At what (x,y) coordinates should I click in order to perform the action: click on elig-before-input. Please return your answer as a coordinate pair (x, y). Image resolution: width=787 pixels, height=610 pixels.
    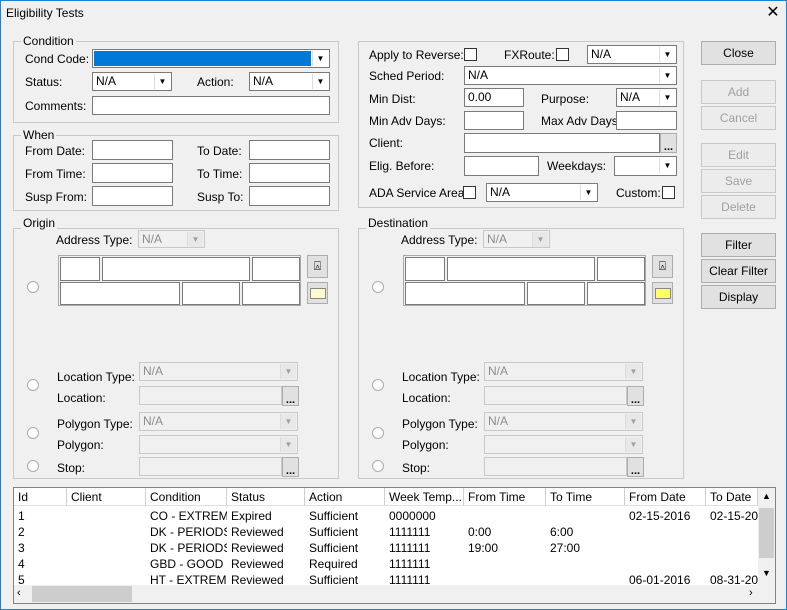
    Looking at the image, I should click on (501, 166).